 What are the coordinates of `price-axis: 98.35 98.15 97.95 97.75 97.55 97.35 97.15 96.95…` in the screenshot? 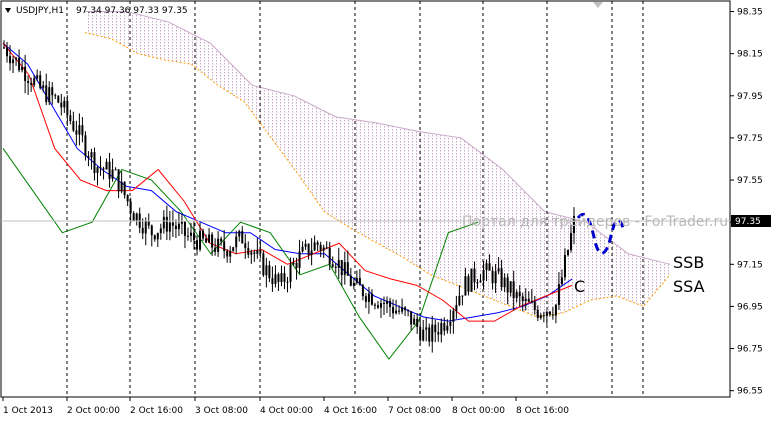 It's located at (746, 202).